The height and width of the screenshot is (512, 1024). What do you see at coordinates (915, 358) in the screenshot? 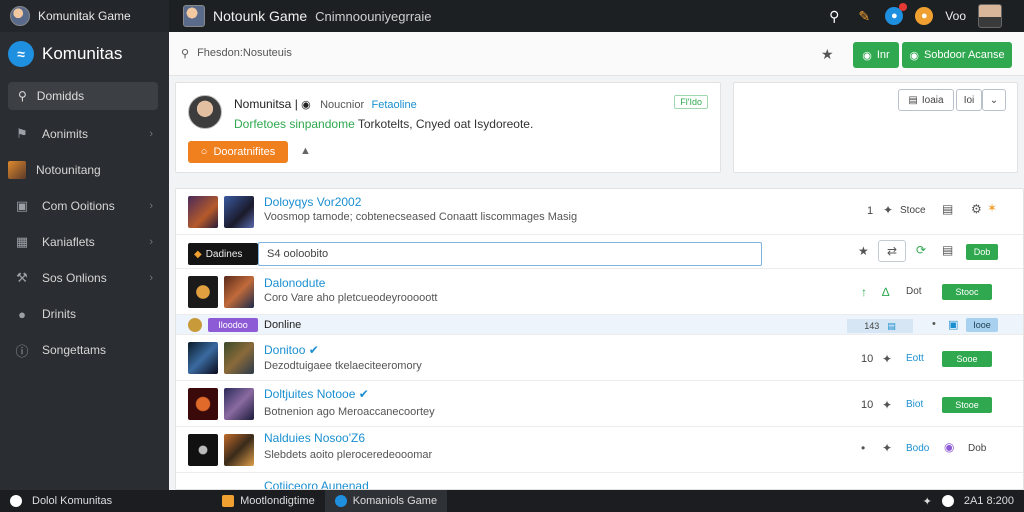
I see `item-label: Eott` at bounding box center [915, 358].